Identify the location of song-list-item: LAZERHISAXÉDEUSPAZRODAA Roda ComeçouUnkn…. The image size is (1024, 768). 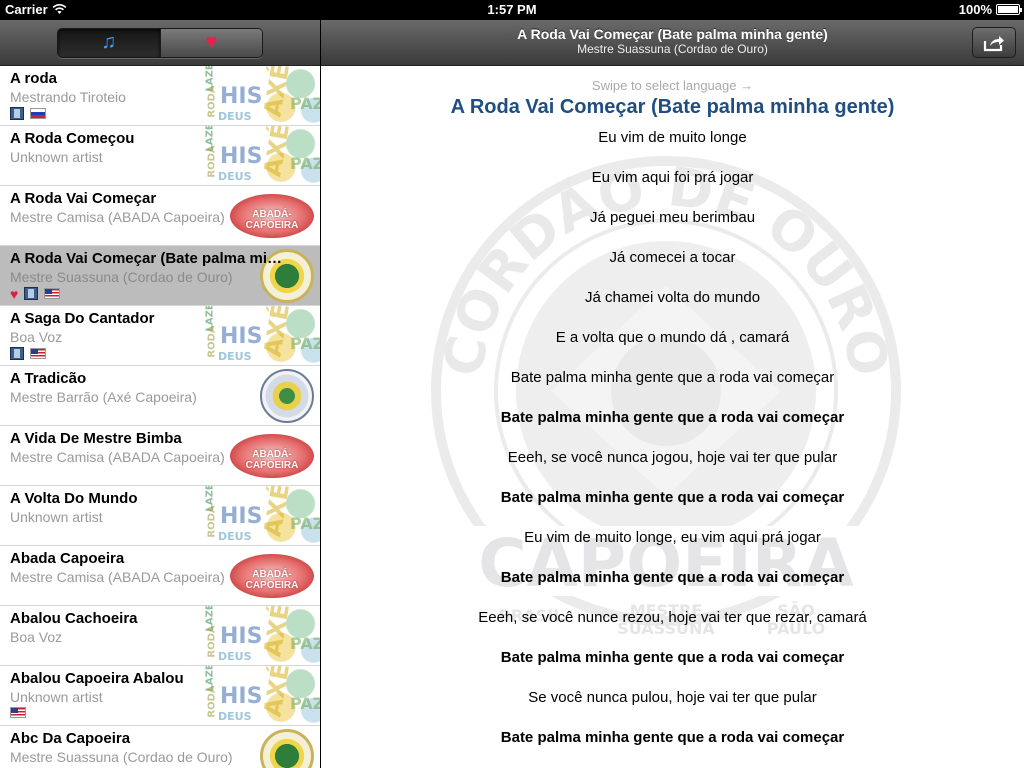
(160, 156).